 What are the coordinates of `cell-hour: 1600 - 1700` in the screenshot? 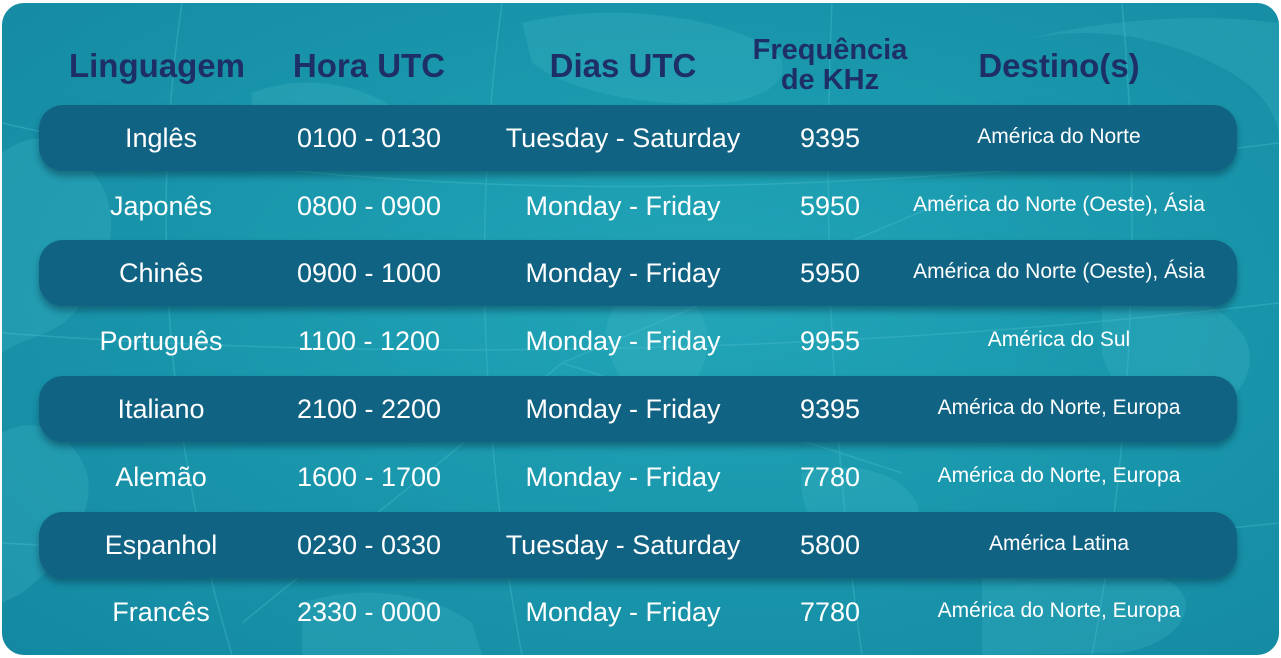 It's located at (369, 476).